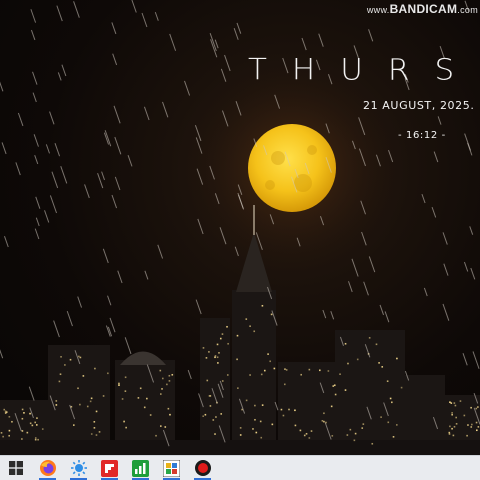  I want to click on taskbar-bandicam, so click(202, 468).